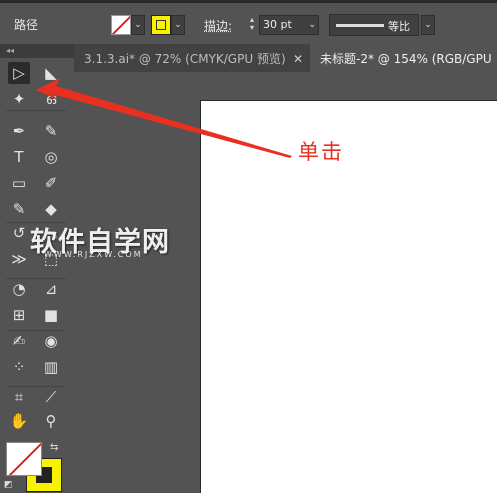 This screenshot has width=497, height=493. I want to click on shape-builder-tool-icon: ◔, so click(19, 289).